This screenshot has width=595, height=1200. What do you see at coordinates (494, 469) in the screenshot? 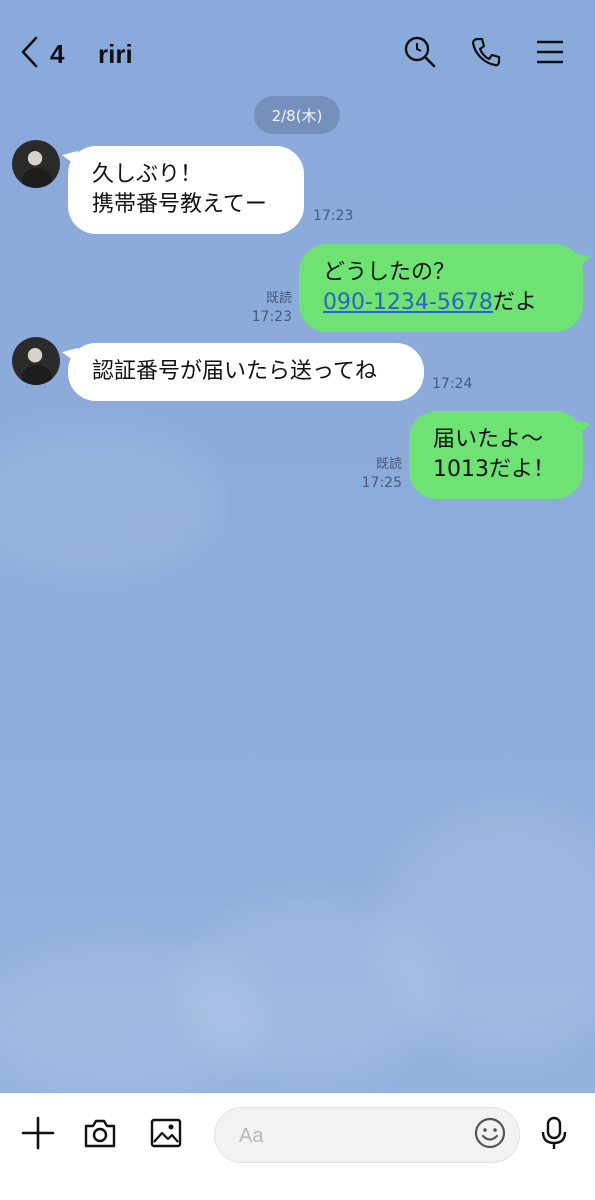
I see `message-text: 1013だよ！` at bounding box center [494, 469].